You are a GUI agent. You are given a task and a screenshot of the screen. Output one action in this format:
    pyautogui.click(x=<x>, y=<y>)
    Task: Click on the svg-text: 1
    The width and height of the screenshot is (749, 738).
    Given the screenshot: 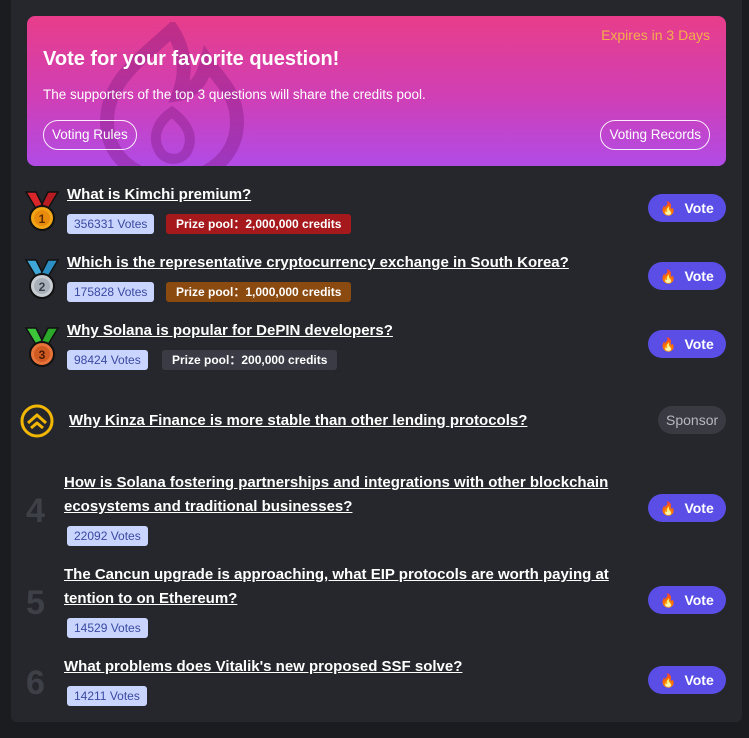 What is the action you would take?
    pyautogui.click(x=42, y=219)
    